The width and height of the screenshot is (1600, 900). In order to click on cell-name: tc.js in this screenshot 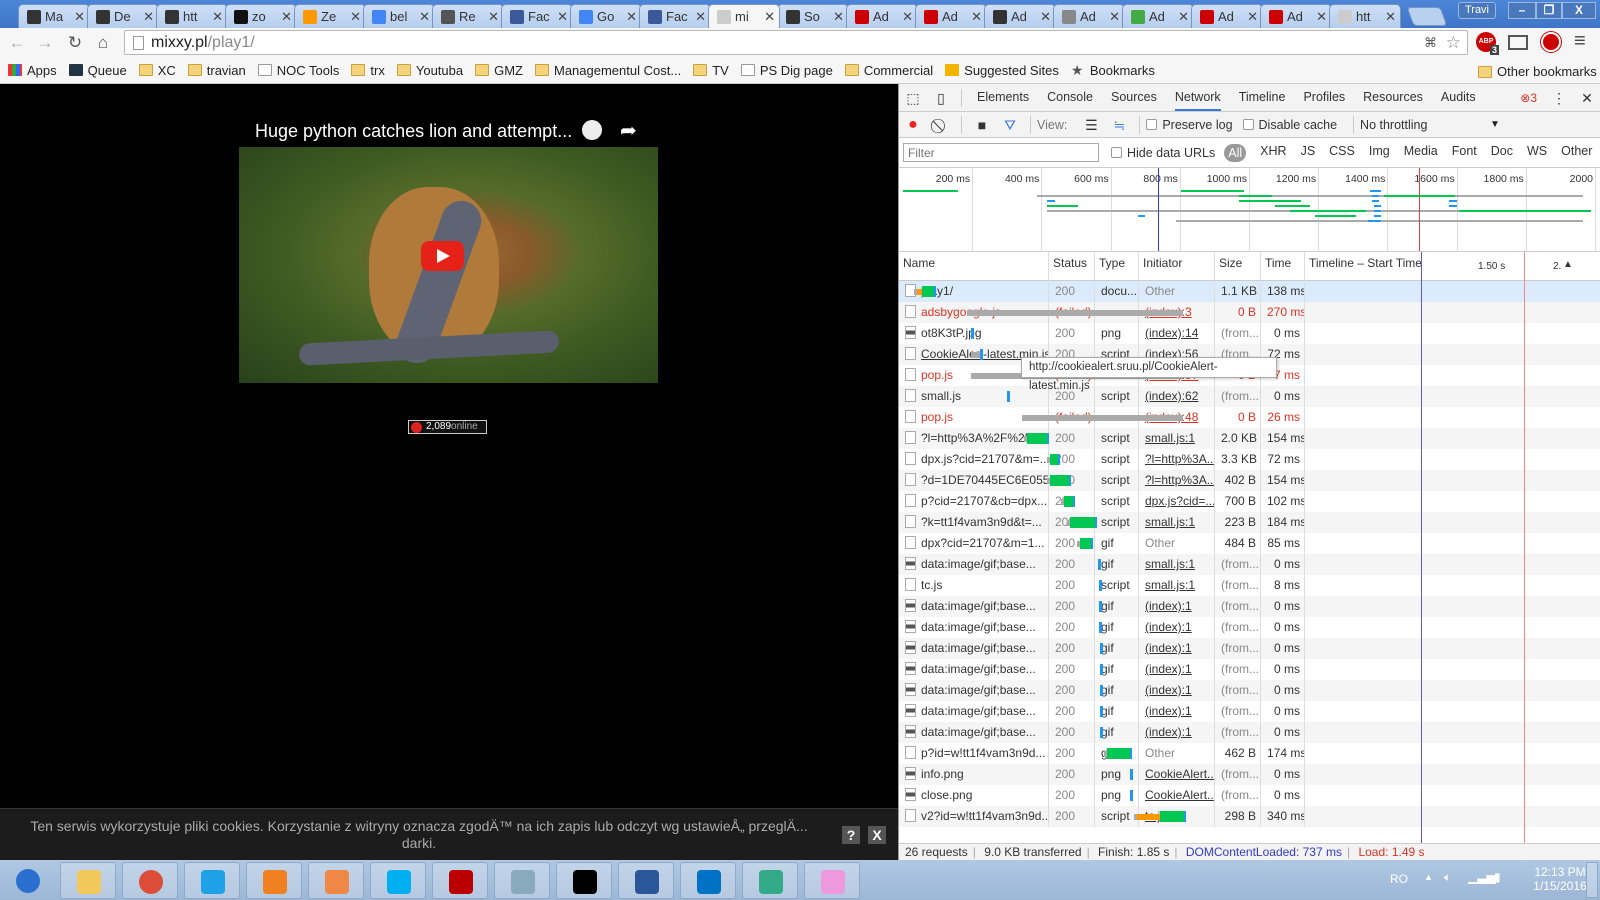, I will do `click(974, 585)`.